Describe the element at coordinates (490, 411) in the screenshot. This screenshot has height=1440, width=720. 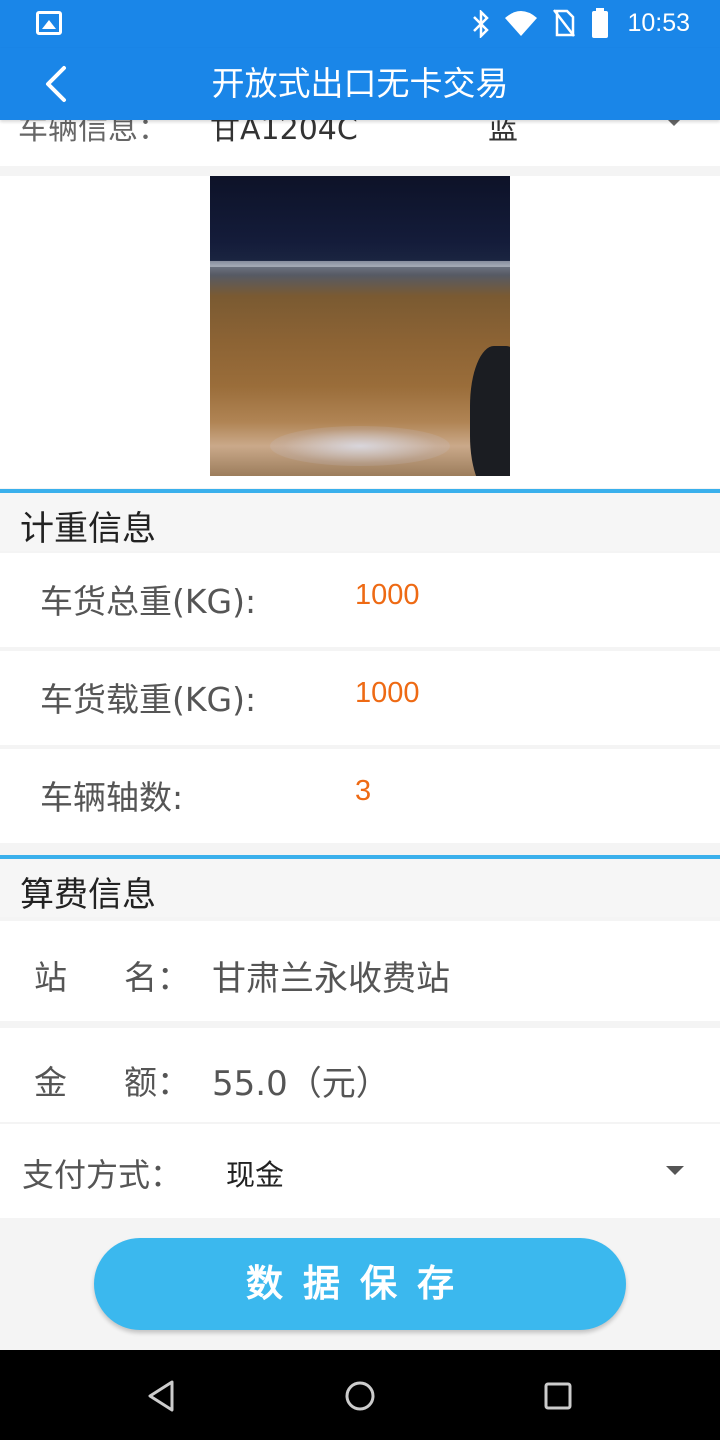
I see `photo-shadow` at that location.